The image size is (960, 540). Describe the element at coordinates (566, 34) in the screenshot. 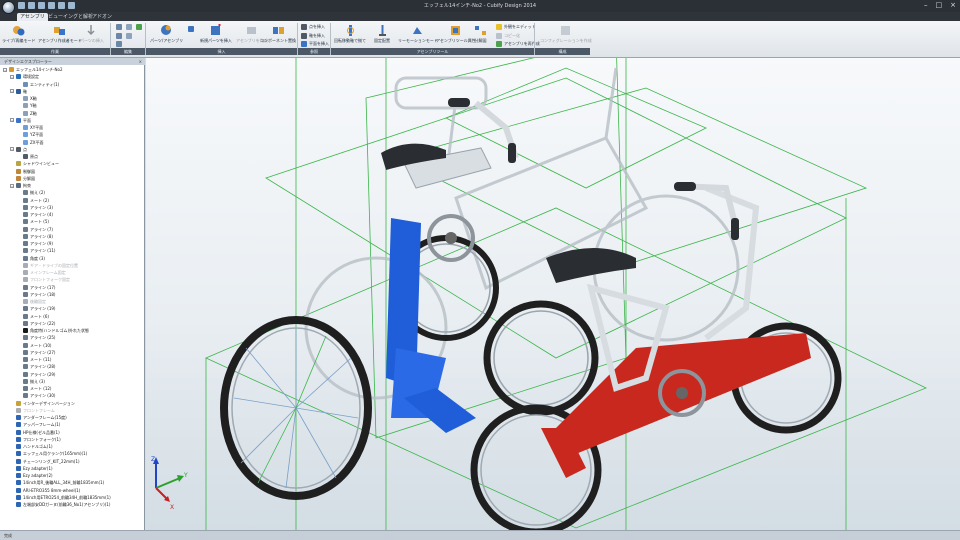

I see `create-configuration-button: コンフィグレーションを作成` at that location.